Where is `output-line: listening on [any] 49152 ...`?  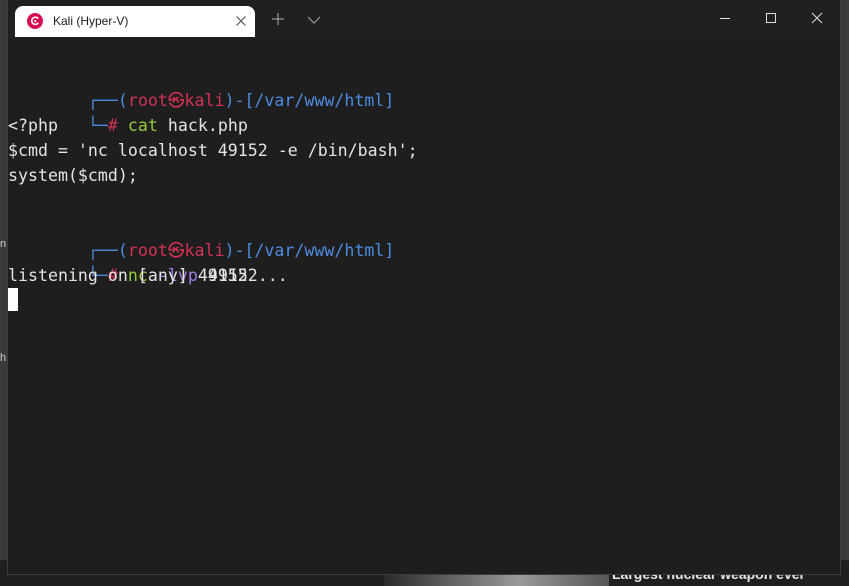 output-line: listening on [any] 49152 ... is located at coordinates (148, 275).